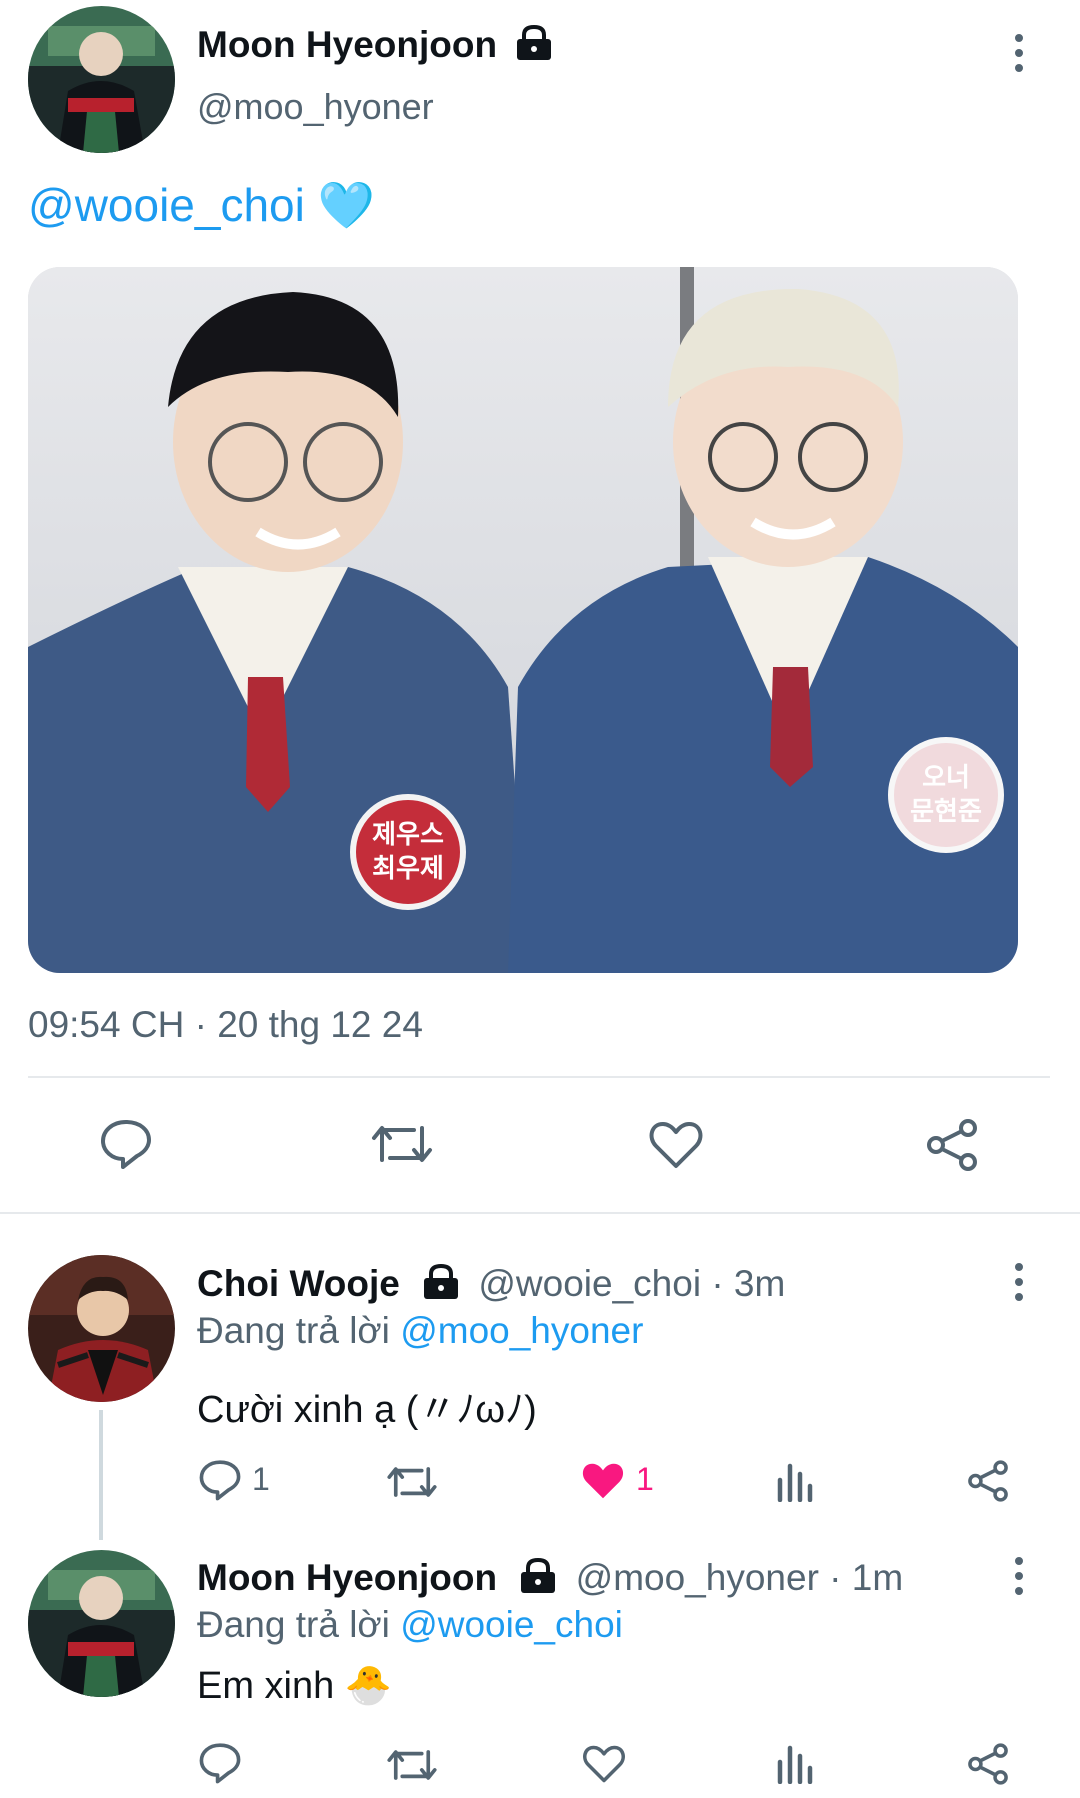 Image resolution: width=1080 pixels, height=1798 pixels. Describe the element at coordinates (101, 79) in the screenshot. I see `main-author-avatar` at that location.